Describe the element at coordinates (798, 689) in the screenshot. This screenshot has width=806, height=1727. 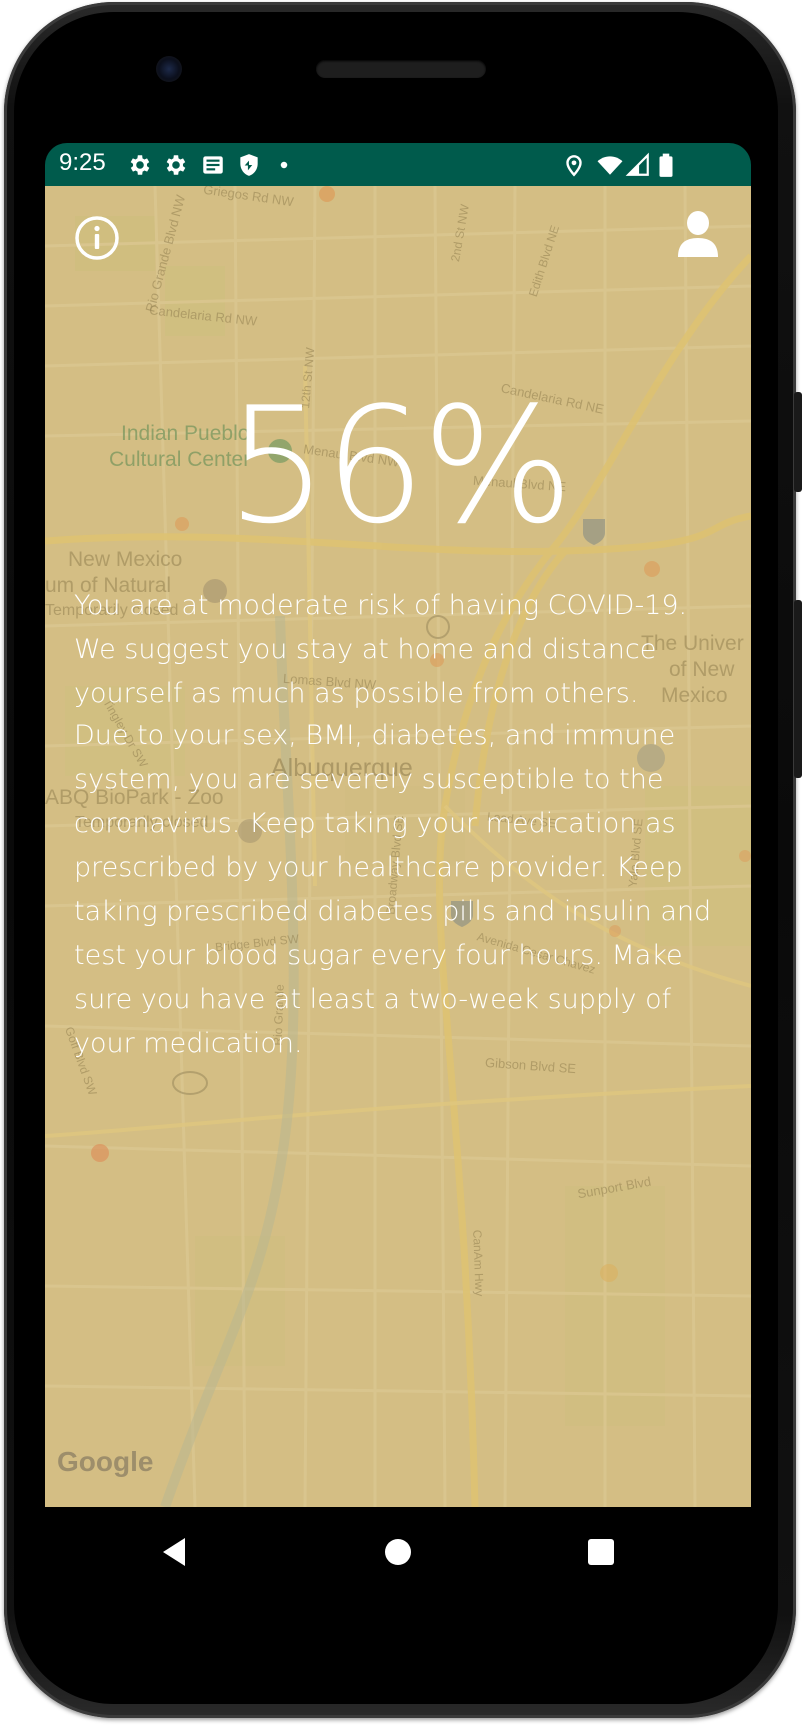
I see `volume-button` at that location.